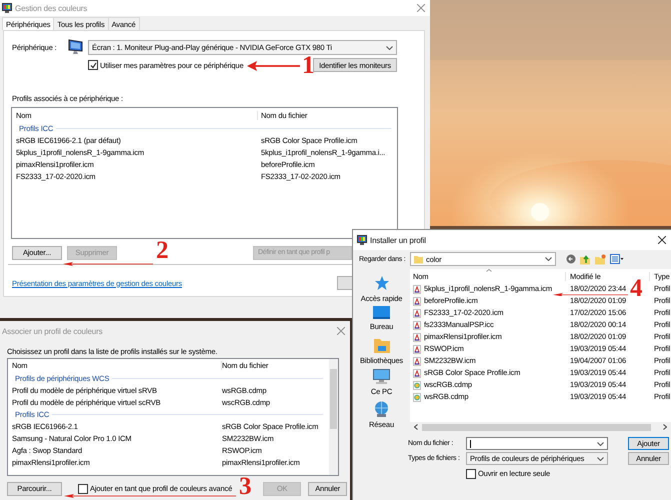 This screenshot has width=671, height=500. Describe the element at coordinates (76, 47) in the screenshot. I see `monitor-icon` at that location.